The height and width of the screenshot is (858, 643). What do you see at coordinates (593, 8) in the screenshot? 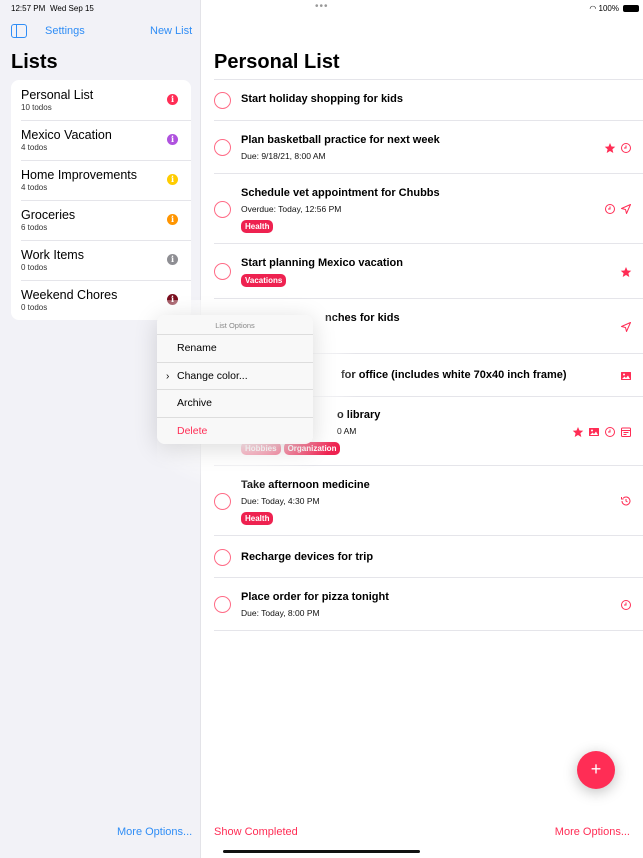
I see `wifi-icon: ◠` at bounding box center [593, 8].